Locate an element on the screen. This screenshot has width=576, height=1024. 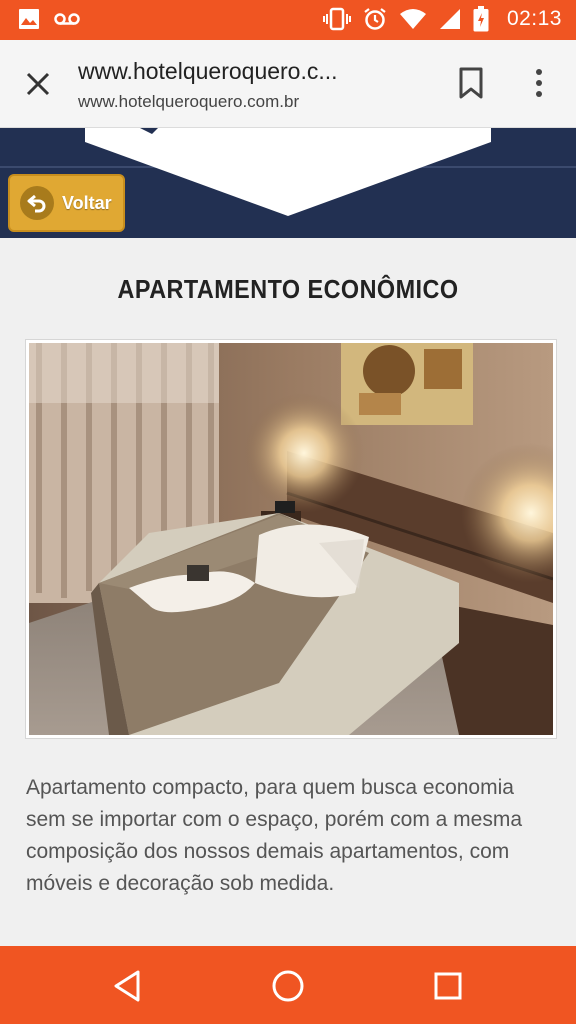
back-nav-button is located at coordinates (128, 986).